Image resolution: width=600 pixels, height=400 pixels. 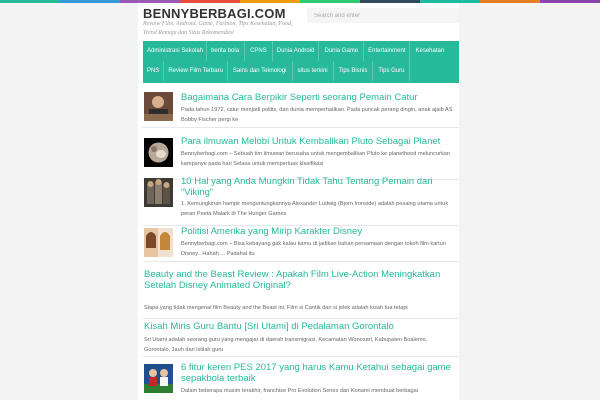 What do you see at coordinates (175, 51) in the screenshot?
I see `nav-item-administrasi-sekolah: Administrasi Sekolah` at bounding box center [175, 51].